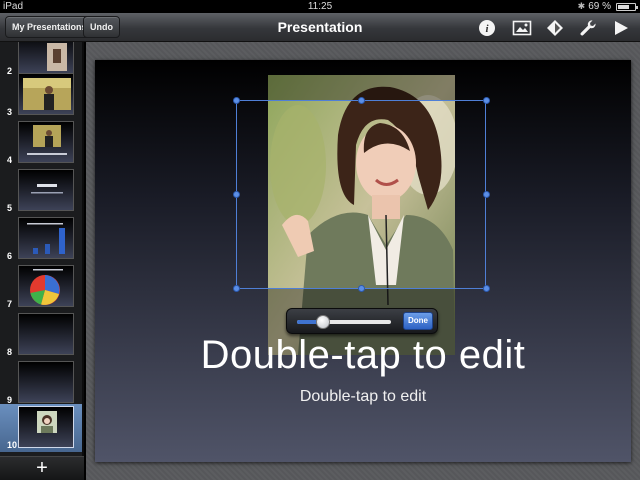  What do you see at coordinates (581, 6) in the screenshot?
I see `bluetooth-icon: ✱` at bounding box center [581, 6].